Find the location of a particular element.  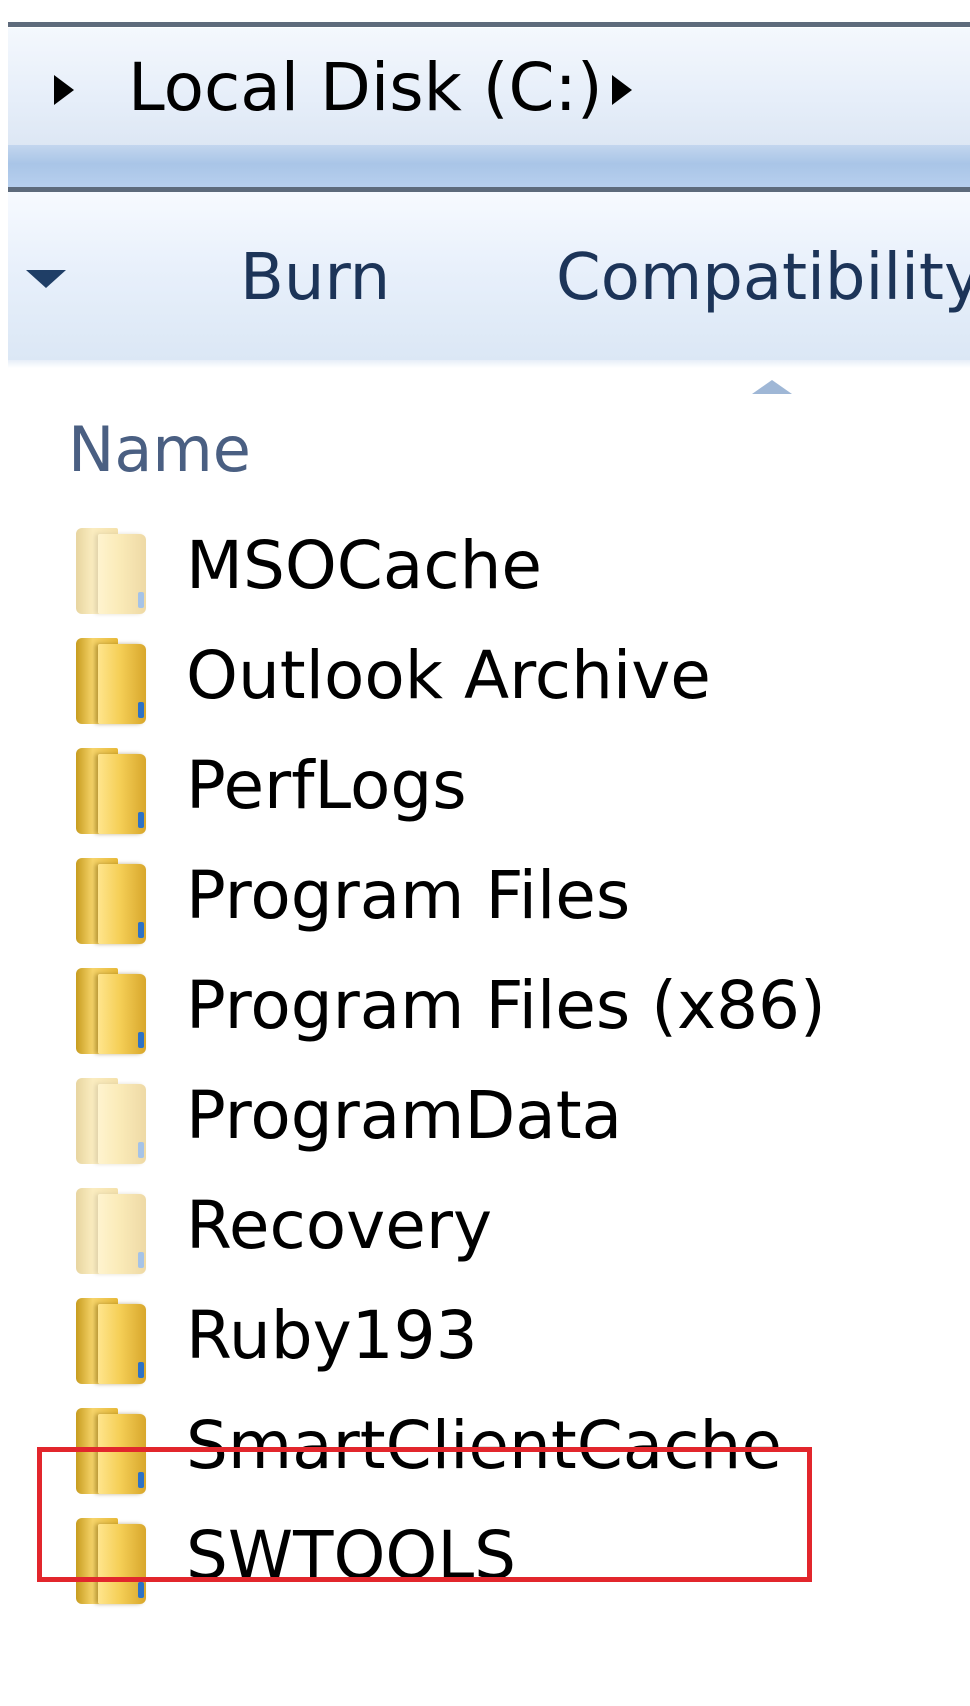

file-row-program-files-x86: Program Files (x86) is located at coordinates (505, 1001).